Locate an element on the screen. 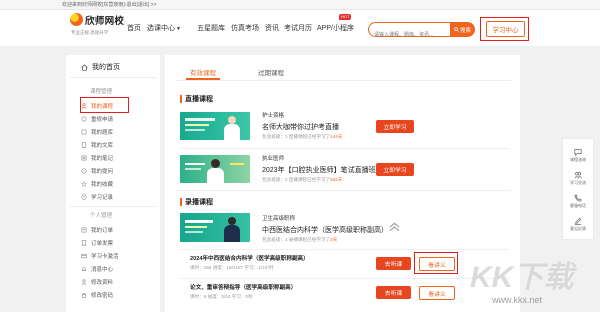  watermark-url: www.kkx.net is located at coordinates (517, 300).